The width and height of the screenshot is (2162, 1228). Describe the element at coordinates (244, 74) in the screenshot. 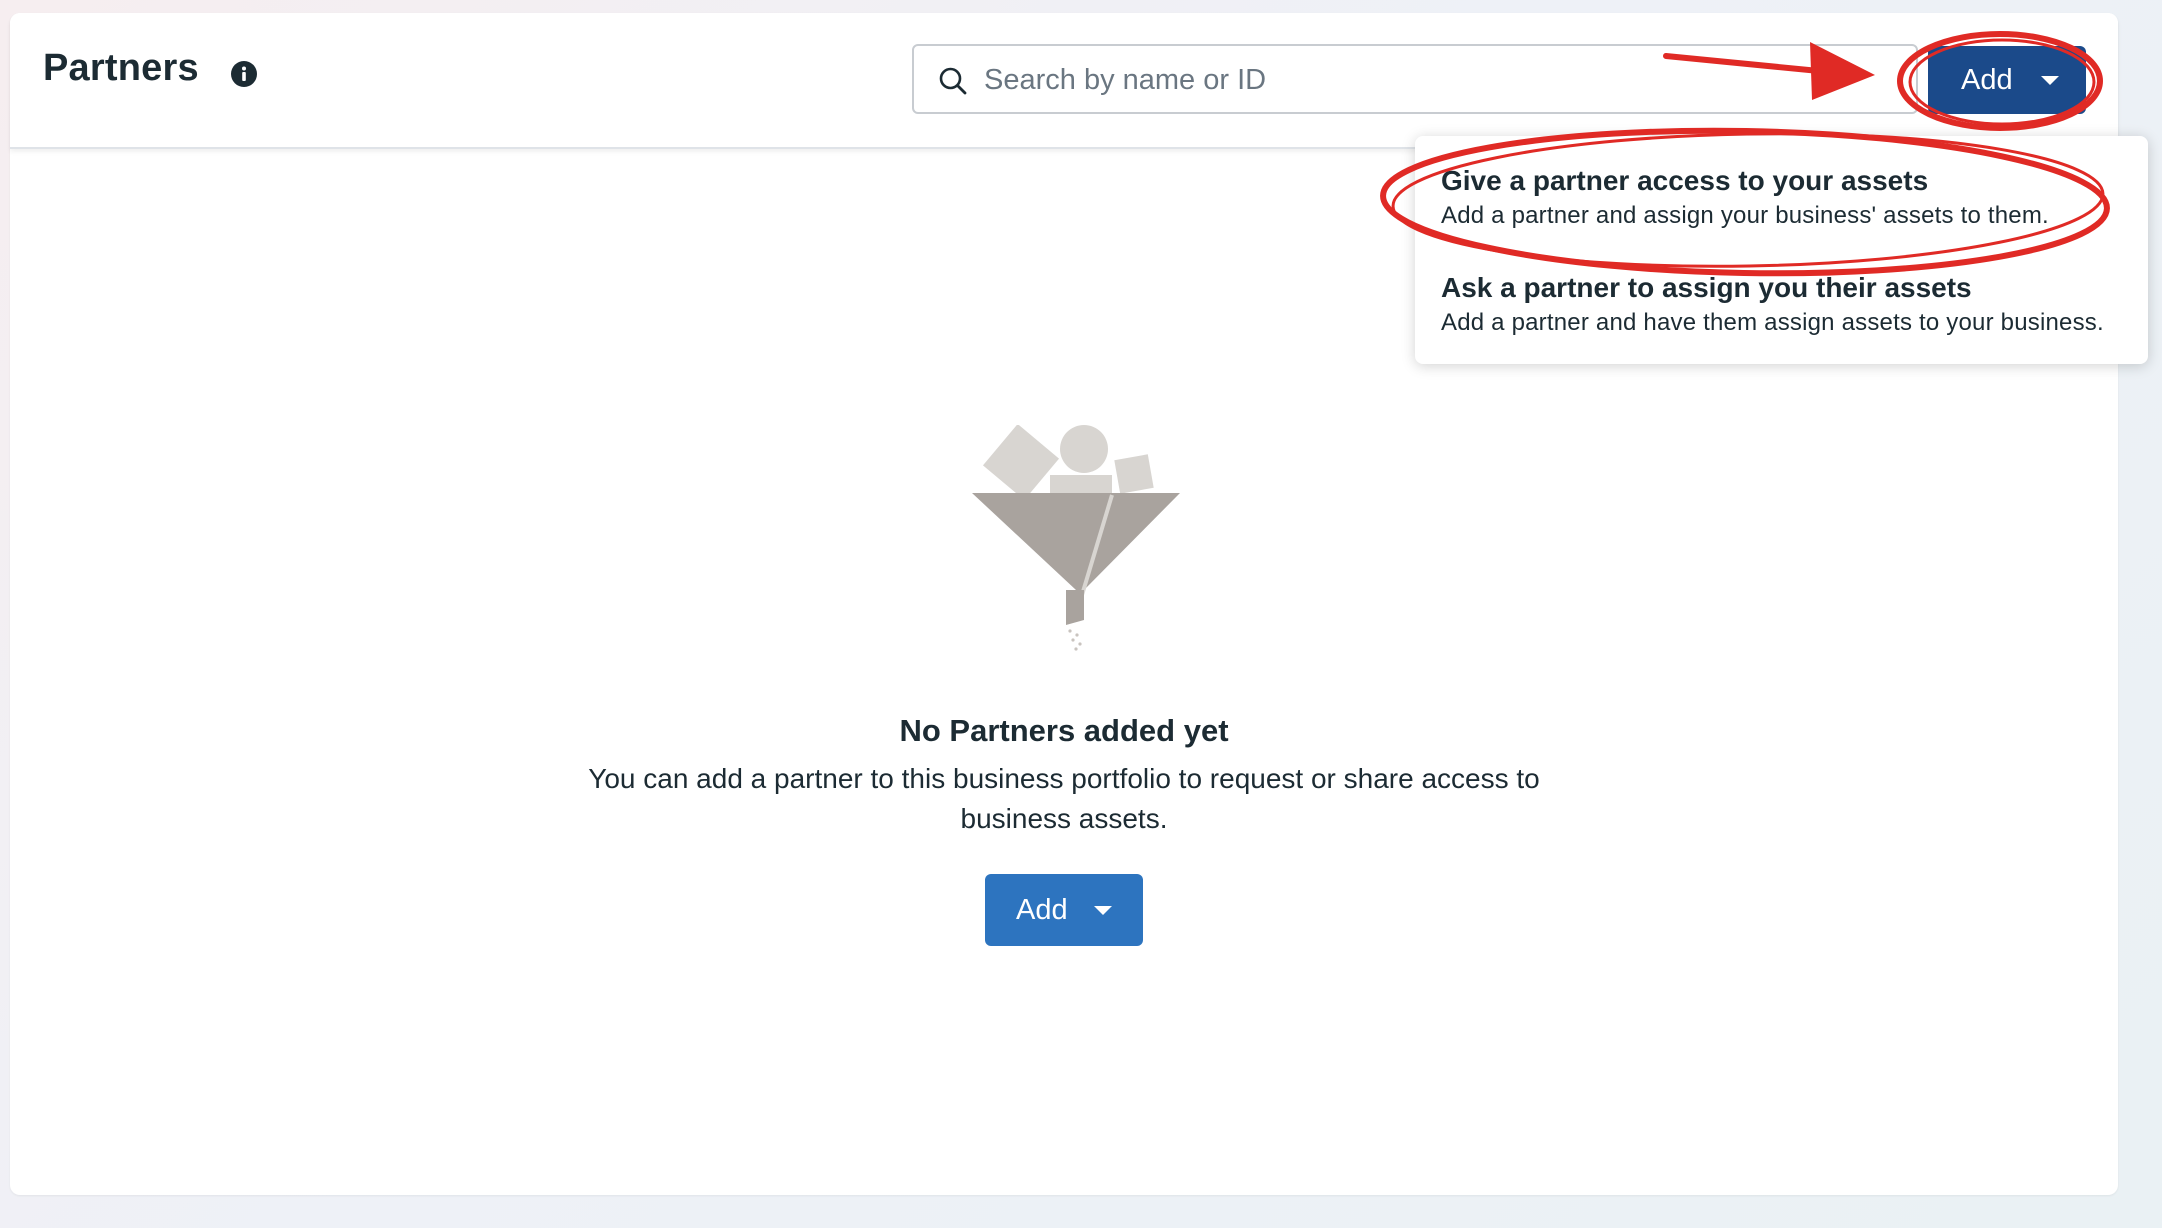

I see `info-icon` at that location.